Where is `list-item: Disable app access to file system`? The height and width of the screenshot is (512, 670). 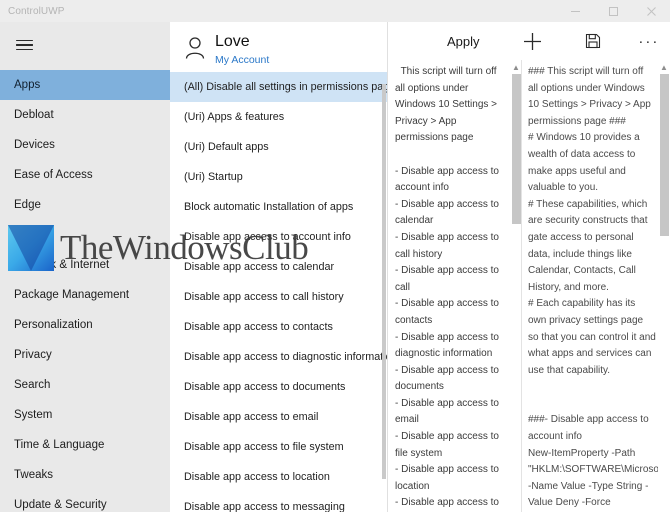 list-item: Disable app access to file system is located at coordinates (278, 447).